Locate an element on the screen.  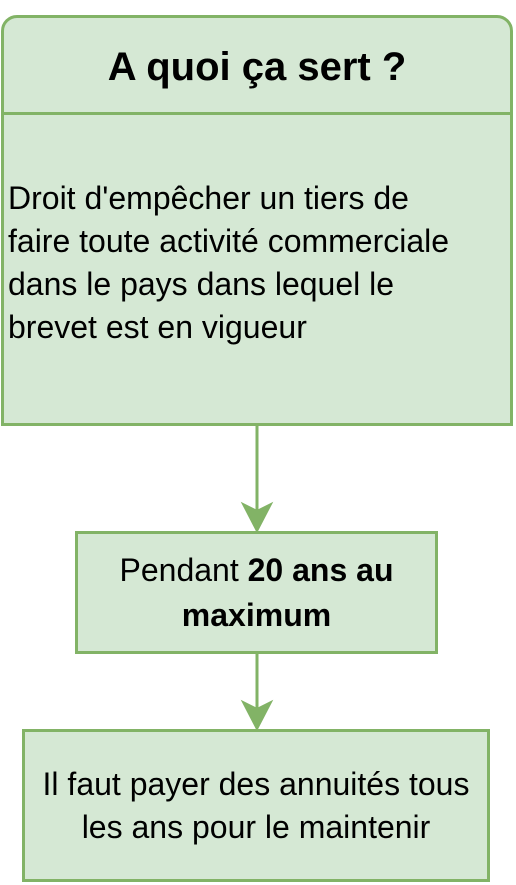
purpose-line-4: brevet est en vigueur is located at coordinates (157, 326).